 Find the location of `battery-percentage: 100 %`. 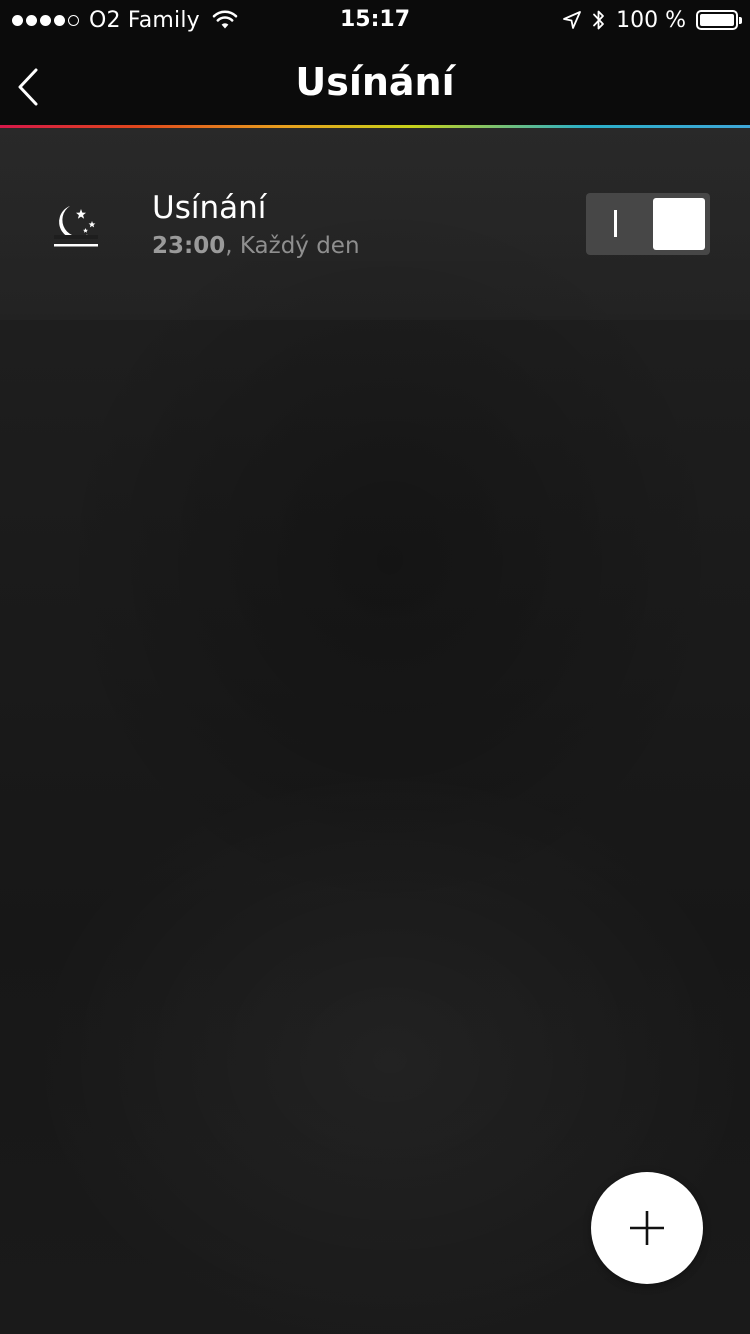

battery-percentage: 100 % is located at coordinates (651, 20).